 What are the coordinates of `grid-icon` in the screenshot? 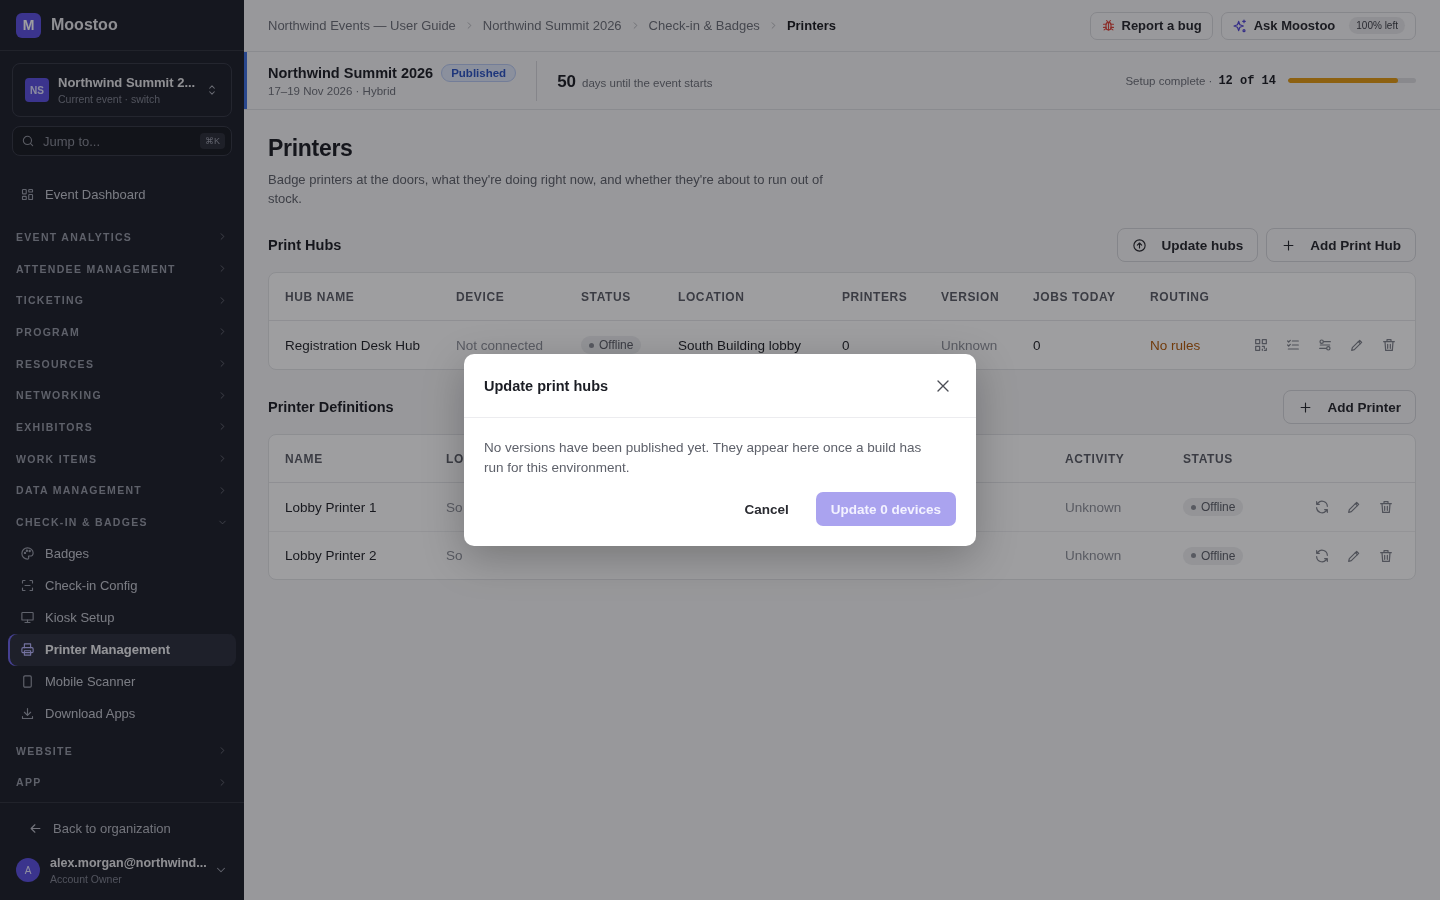 It's located at (27, 194).